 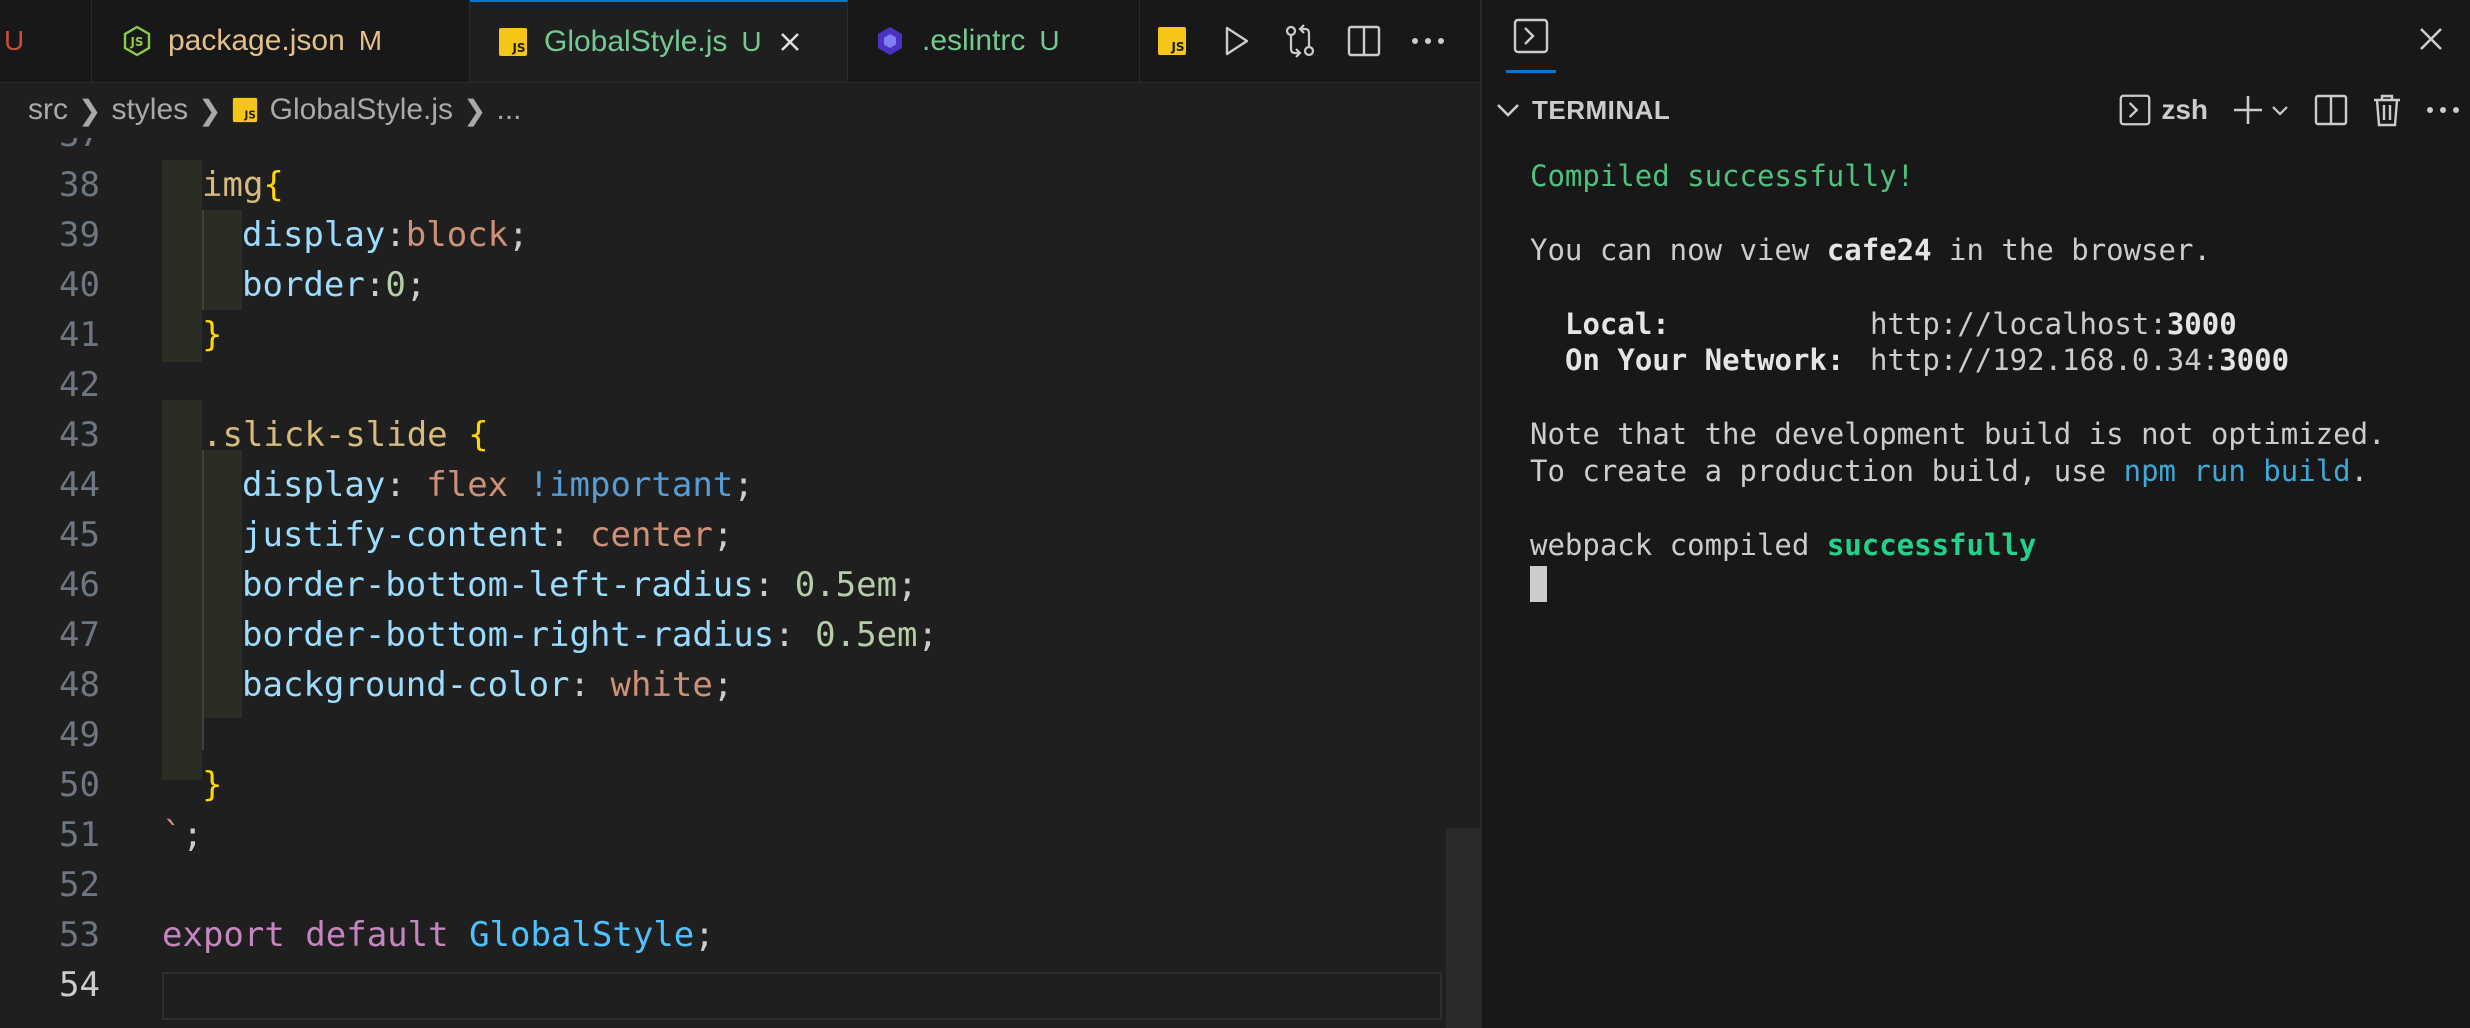 I want to click on terminal-view-tab, so click(x=1531, y=45).